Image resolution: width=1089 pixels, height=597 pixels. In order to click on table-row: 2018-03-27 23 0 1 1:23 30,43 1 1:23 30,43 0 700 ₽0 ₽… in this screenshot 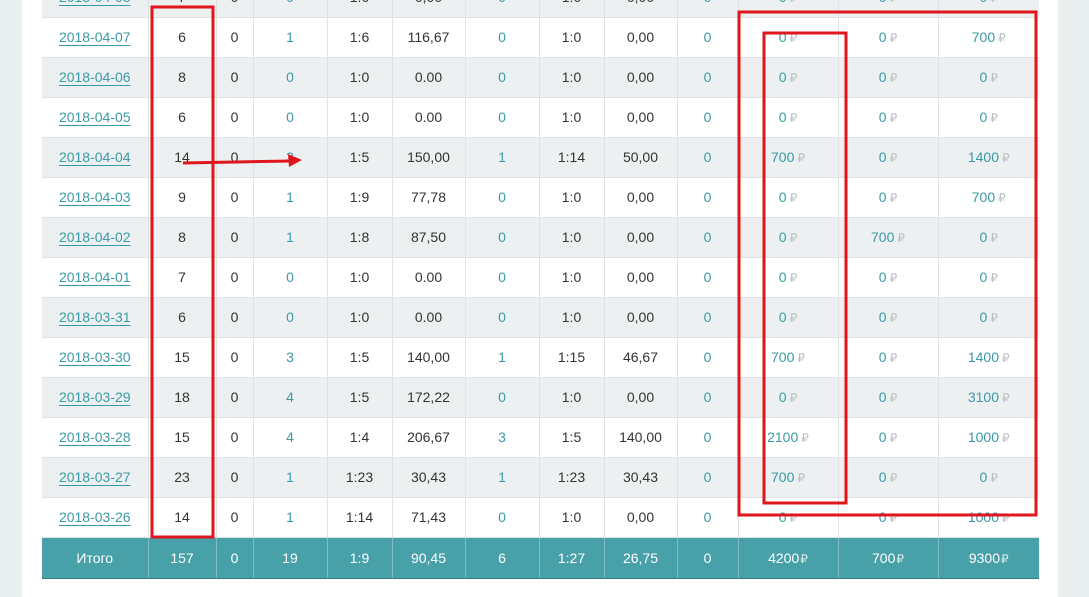, I will do `click(540, 477)`.